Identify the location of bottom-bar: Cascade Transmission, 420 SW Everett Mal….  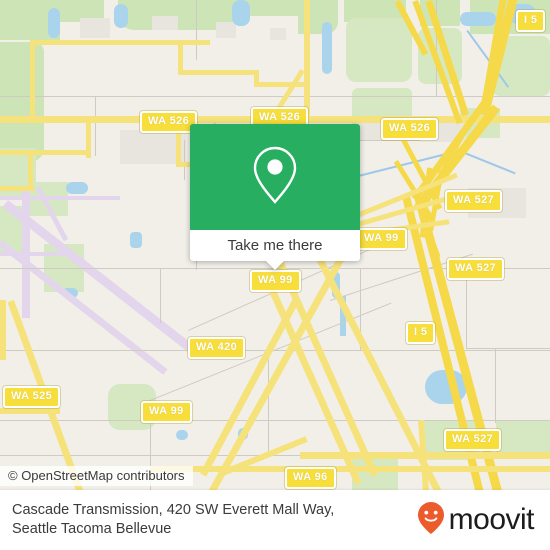
(275, 520).